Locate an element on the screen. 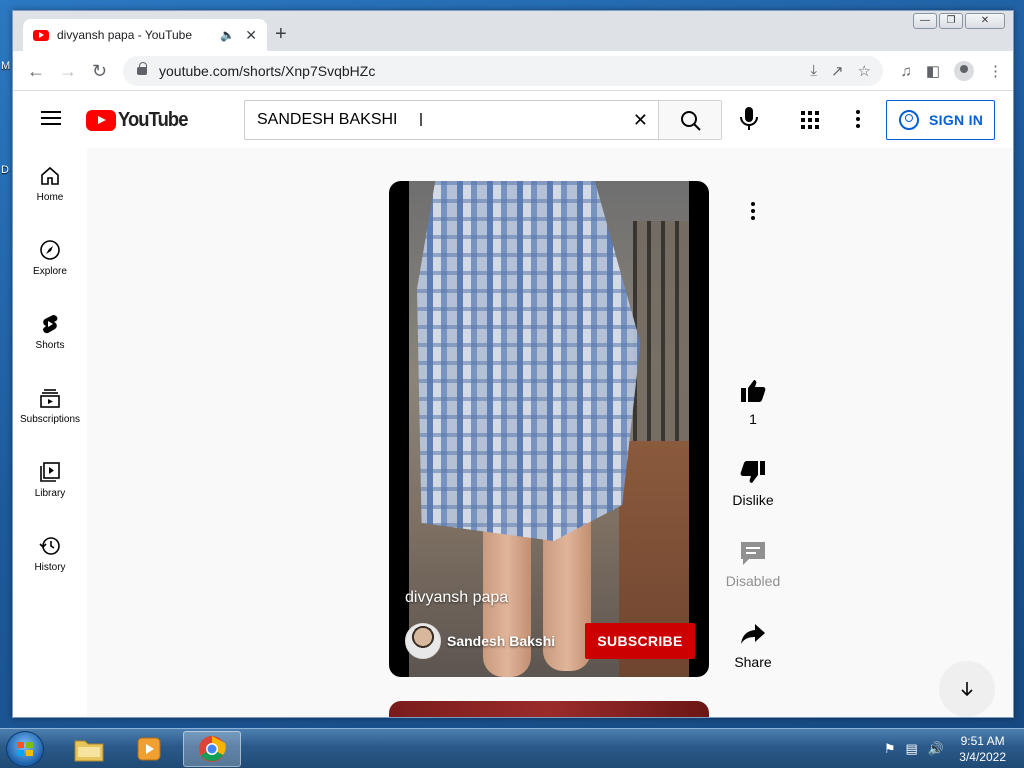 The image size is (1024, 768). search-button is located at coordinates (690, 120).